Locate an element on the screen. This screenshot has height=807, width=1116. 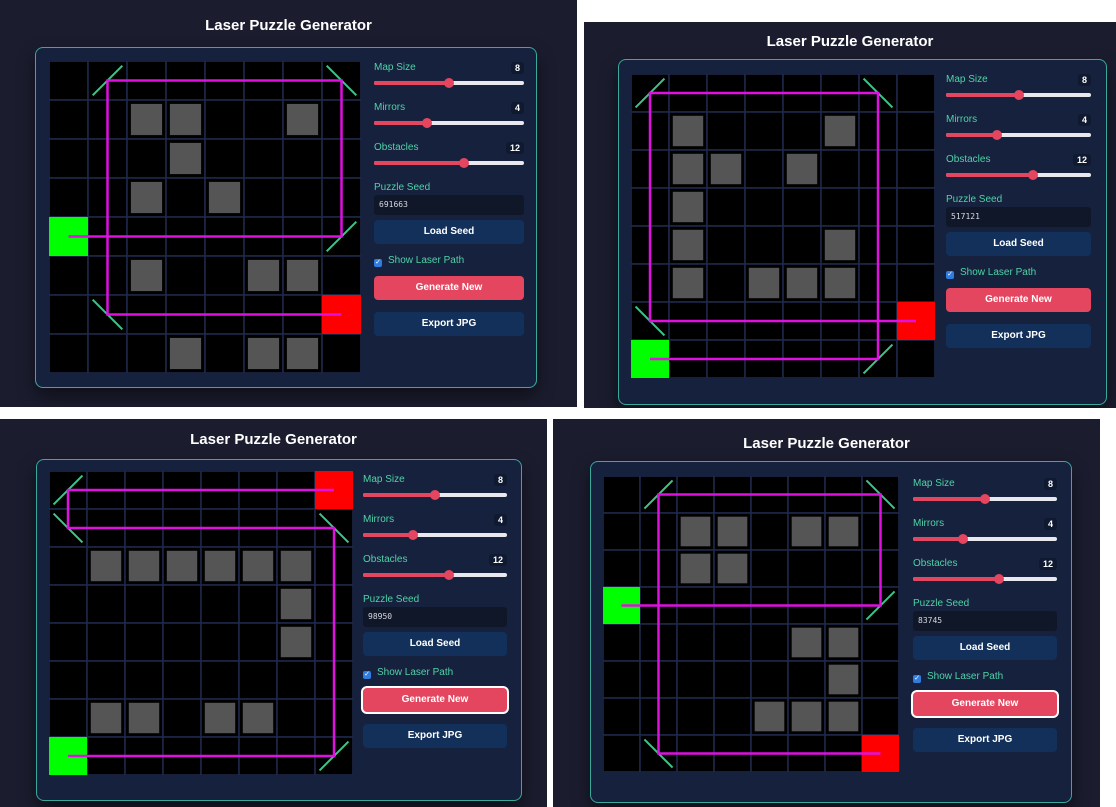
seed-input: 517121 is located at coordinates (1018, 217).